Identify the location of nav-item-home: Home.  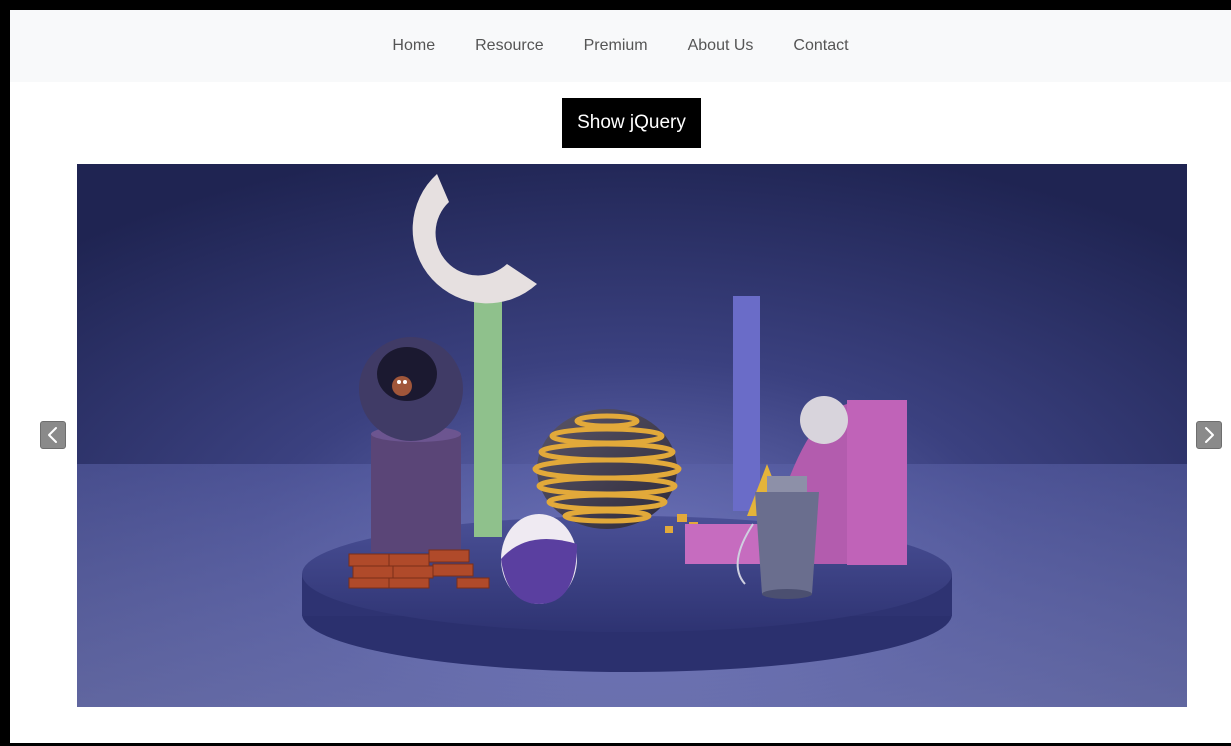
(413, 46).